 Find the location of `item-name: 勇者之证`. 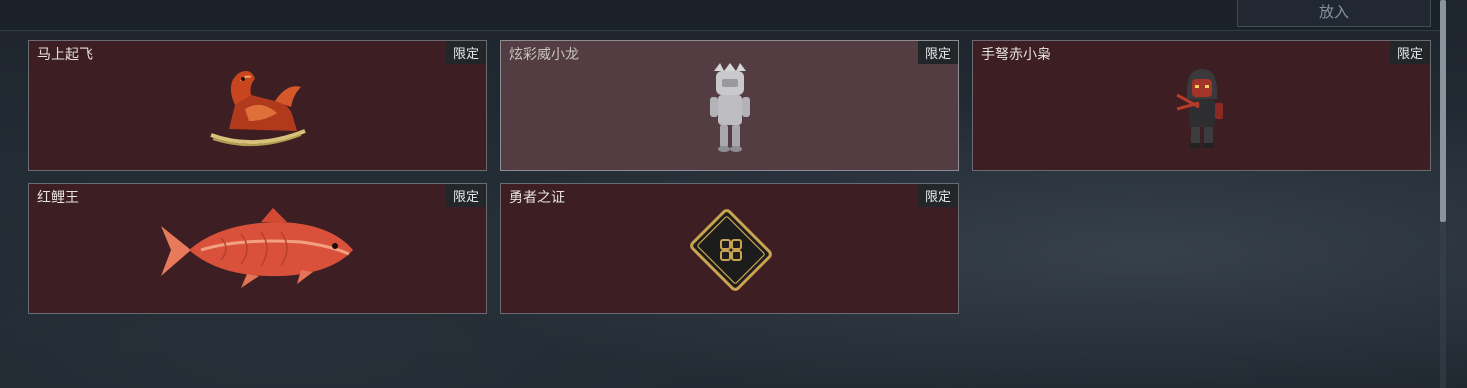

item-name: 勇者之证 is located at coordinates (537, 198).